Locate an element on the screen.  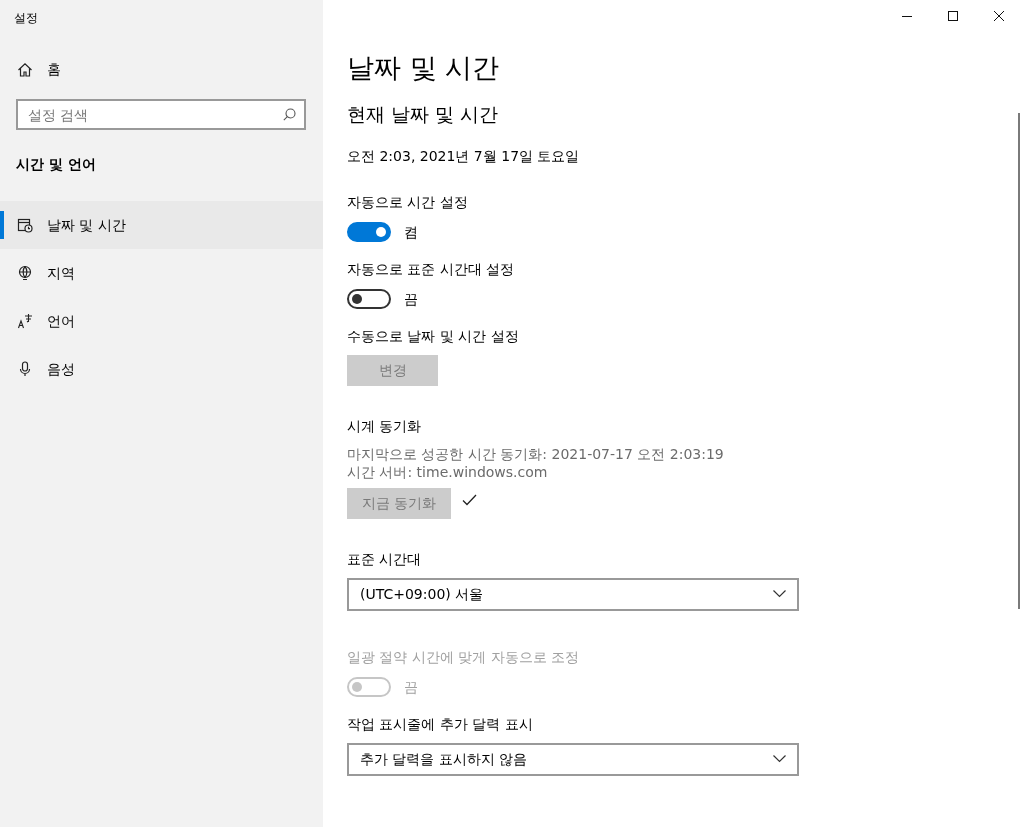
setting-label: 시계 동기화 is located at coordinates (385, 426).